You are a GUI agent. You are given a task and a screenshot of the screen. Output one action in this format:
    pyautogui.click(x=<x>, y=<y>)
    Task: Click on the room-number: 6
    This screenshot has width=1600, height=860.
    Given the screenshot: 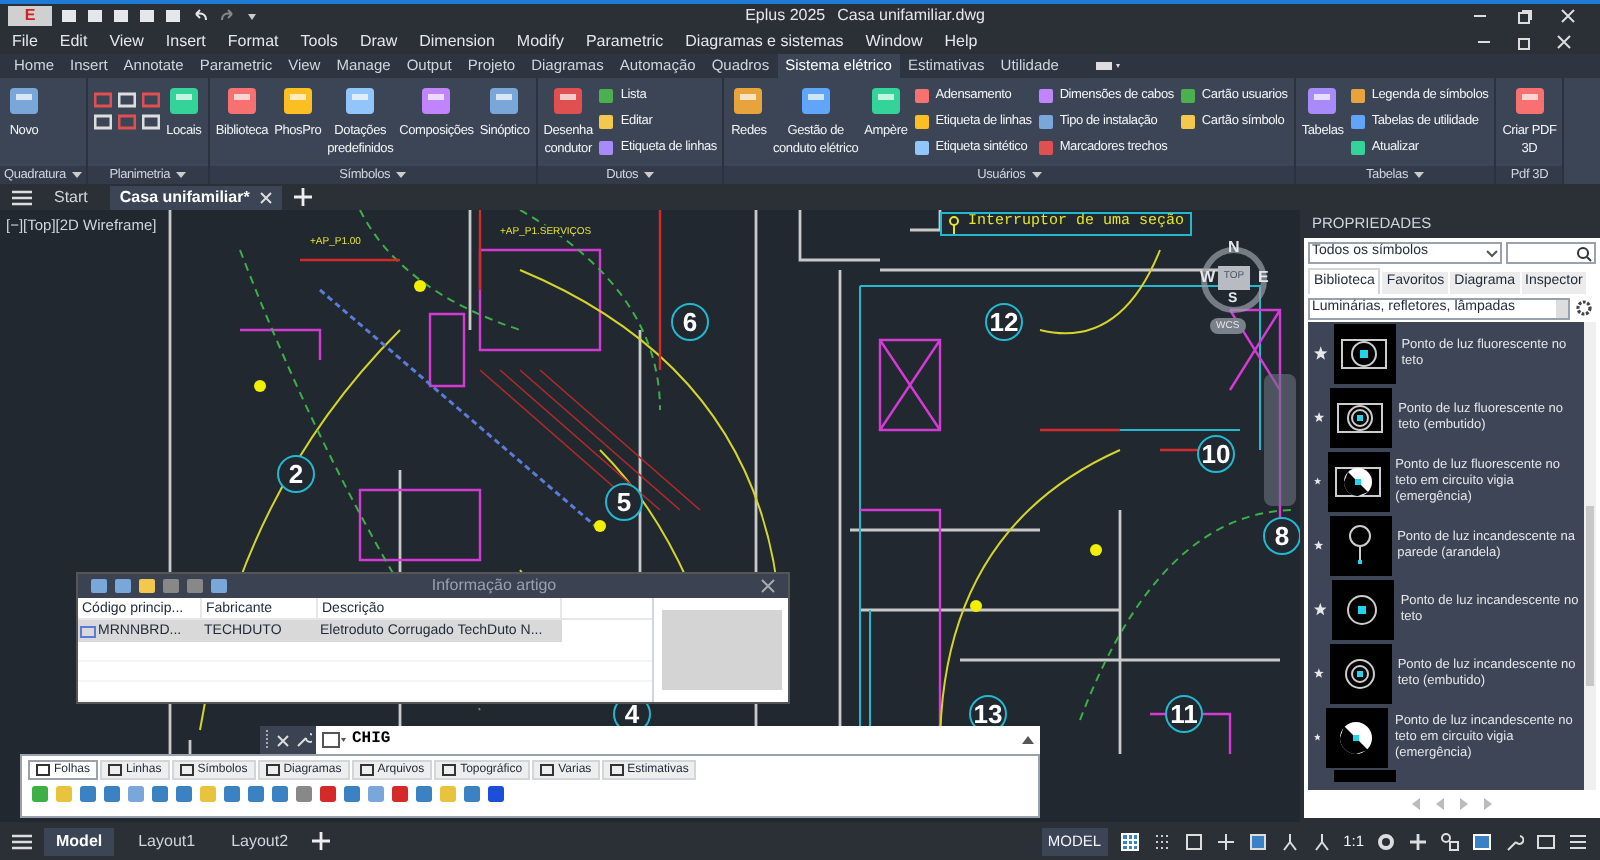 What is the action you would take?
    pyautogui.click(x=690, y=322)
    